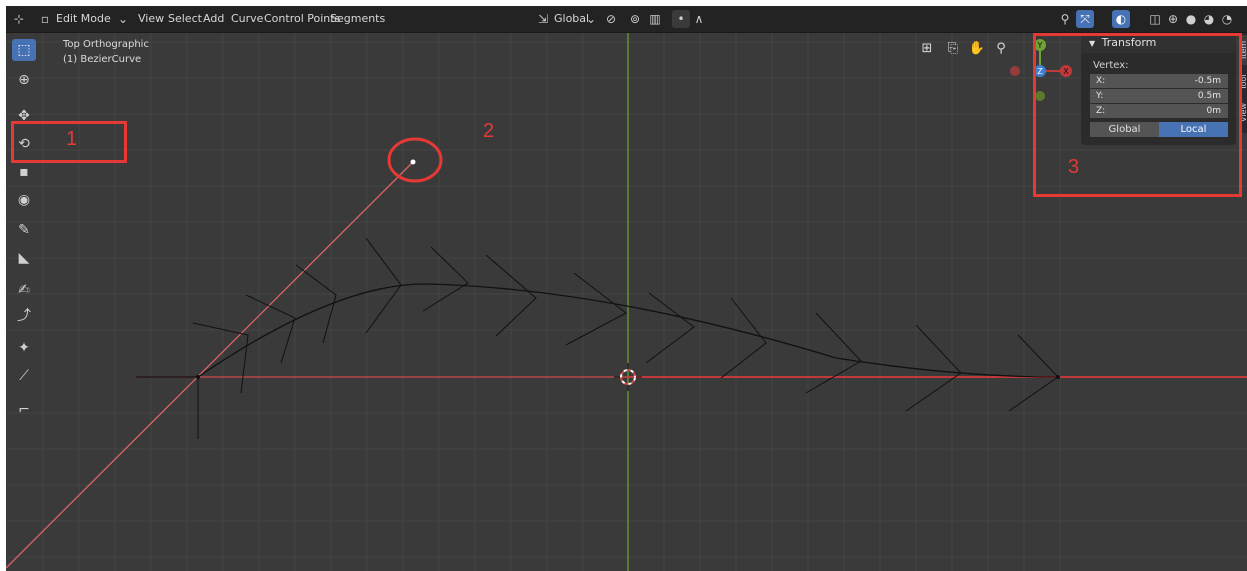 This screenshot has height=571, width=1247. What do you see at coordinates (1085, 19) in the screenshot?
I see `gizmo-icon: ⤧` at bounding box center [1085, 19].